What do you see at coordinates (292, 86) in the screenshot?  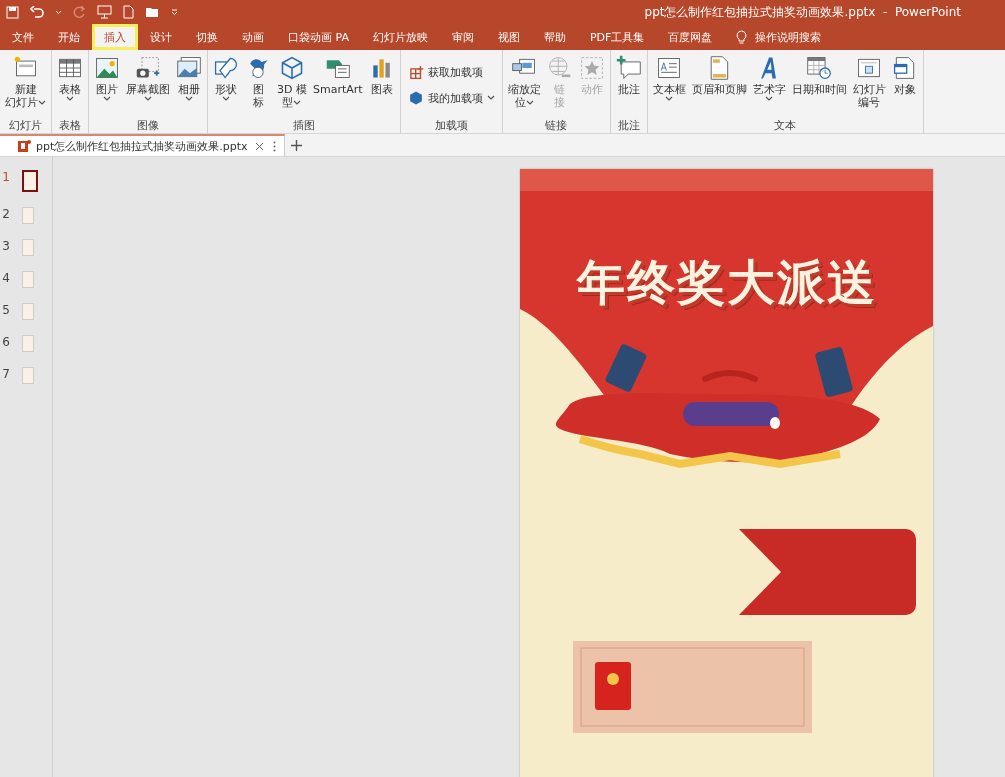 I see `ribbon-button: 3D 模 型` at bounding box center [292, 86].